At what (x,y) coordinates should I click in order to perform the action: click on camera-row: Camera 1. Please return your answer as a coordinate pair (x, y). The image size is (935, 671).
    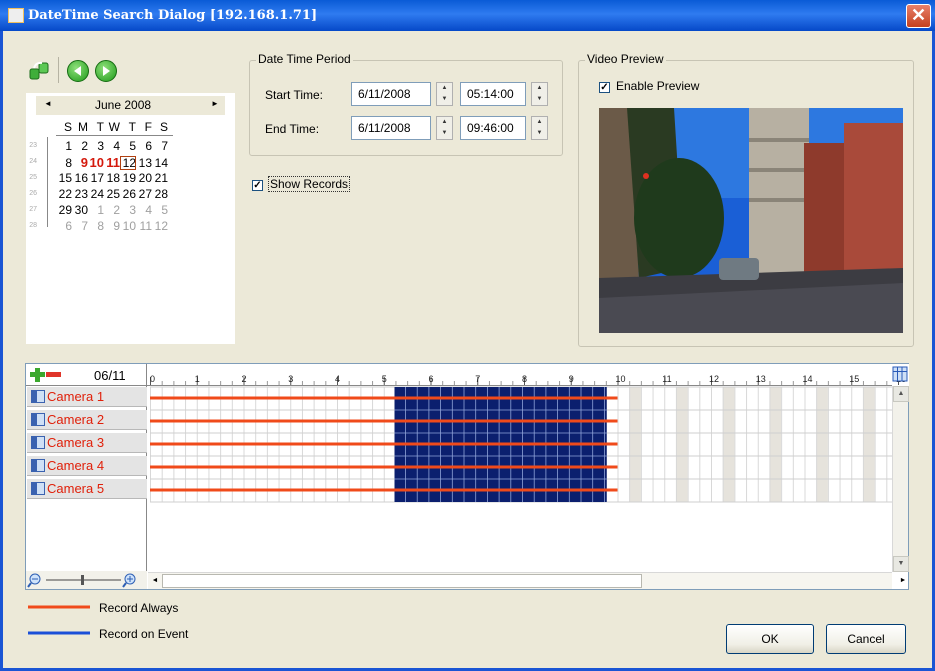
    Looking at the image, I should click on (87, 397).